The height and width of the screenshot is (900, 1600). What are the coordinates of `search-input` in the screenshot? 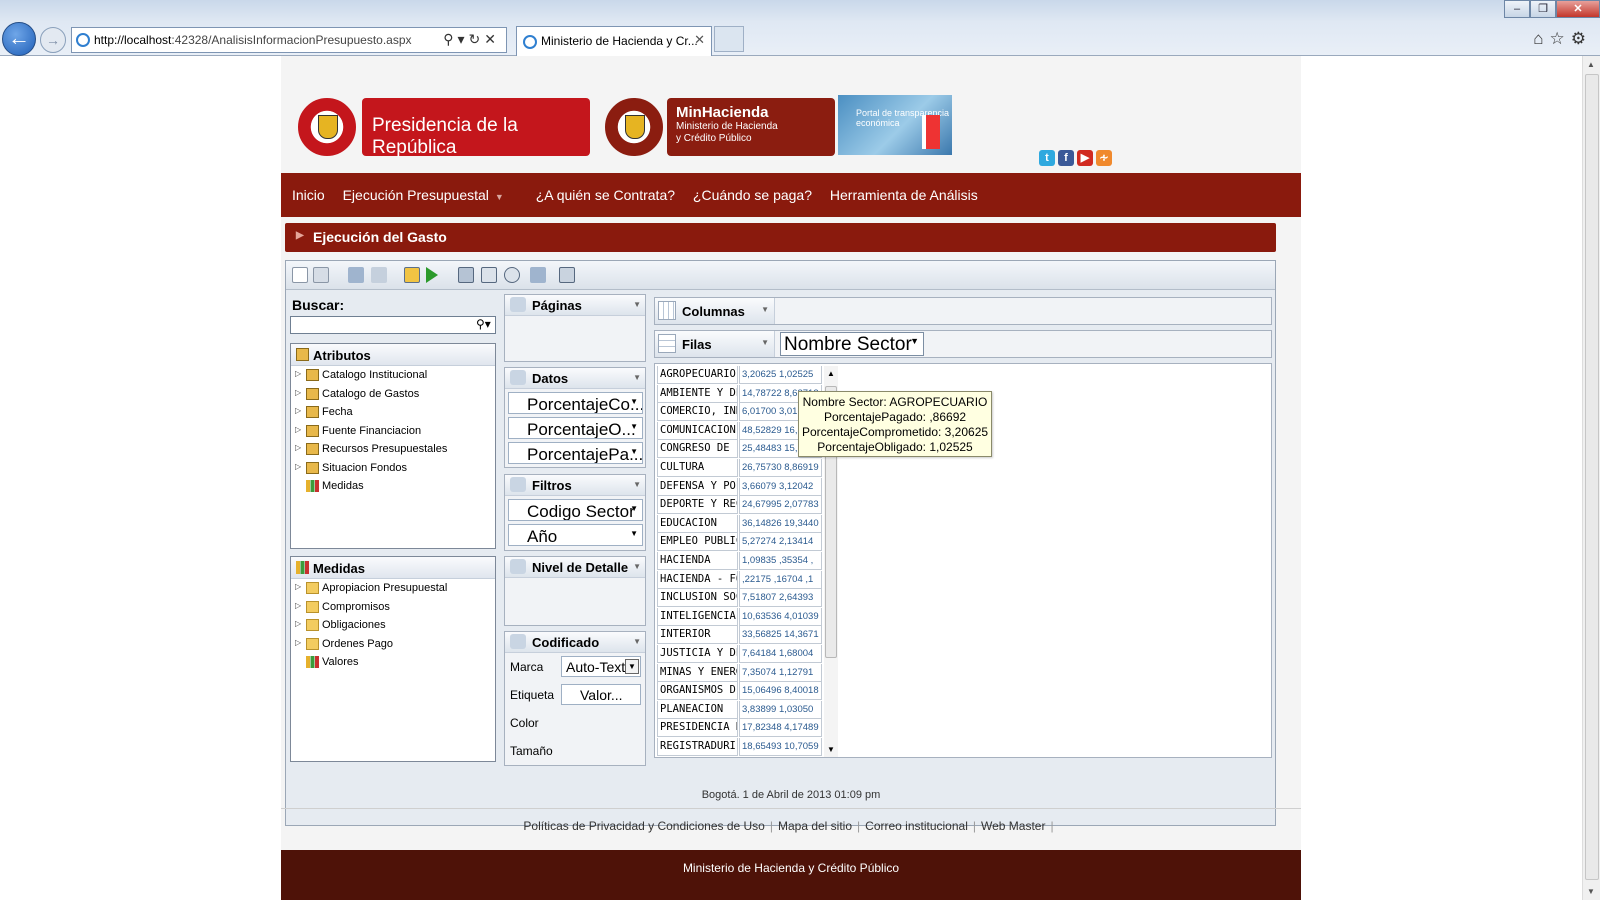 It's located at (393, 325).